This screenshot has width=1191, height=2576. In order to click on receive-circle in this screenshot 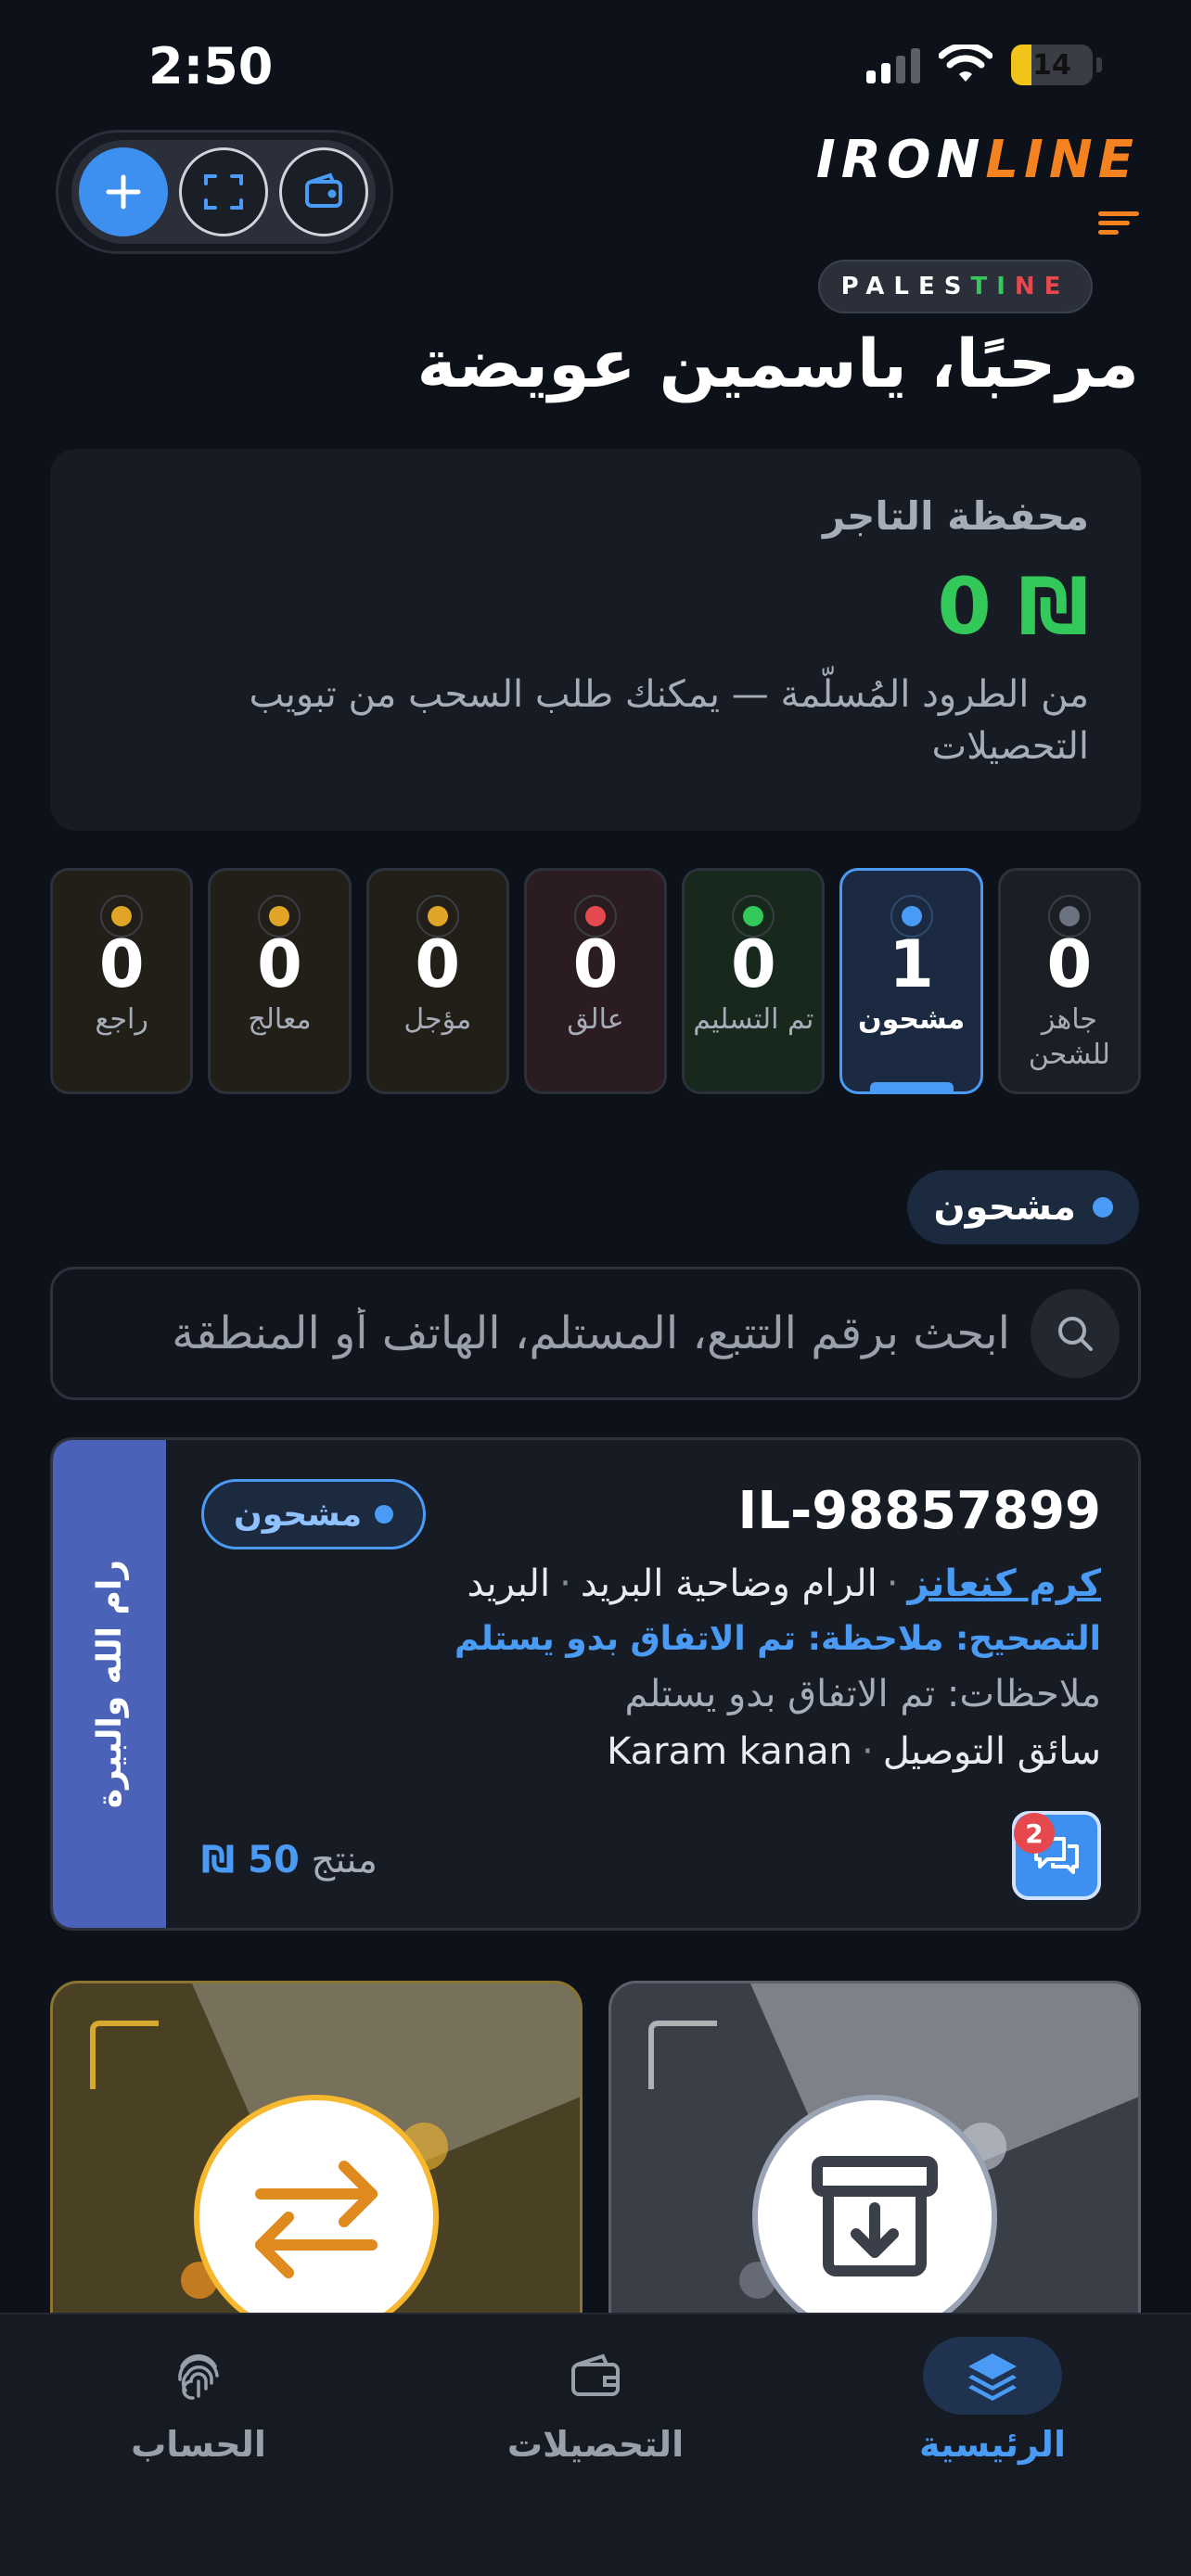, I will do `click(874, 2218)`.